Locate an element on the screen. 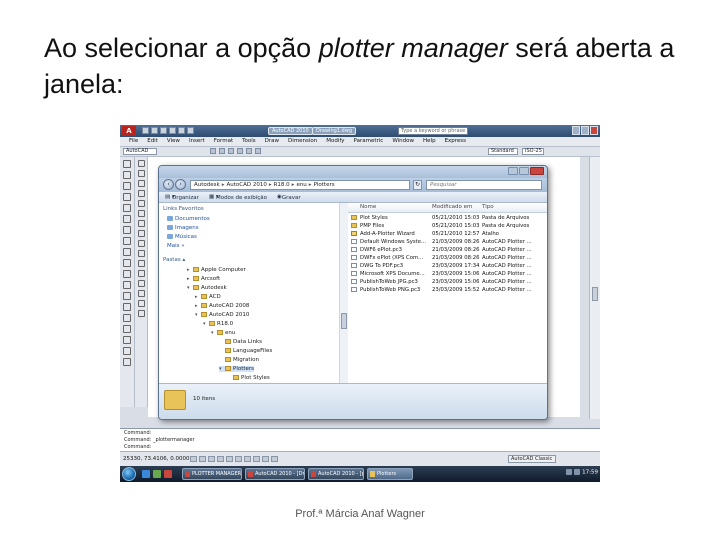  extend-icon is located at coordinates (141, 263).